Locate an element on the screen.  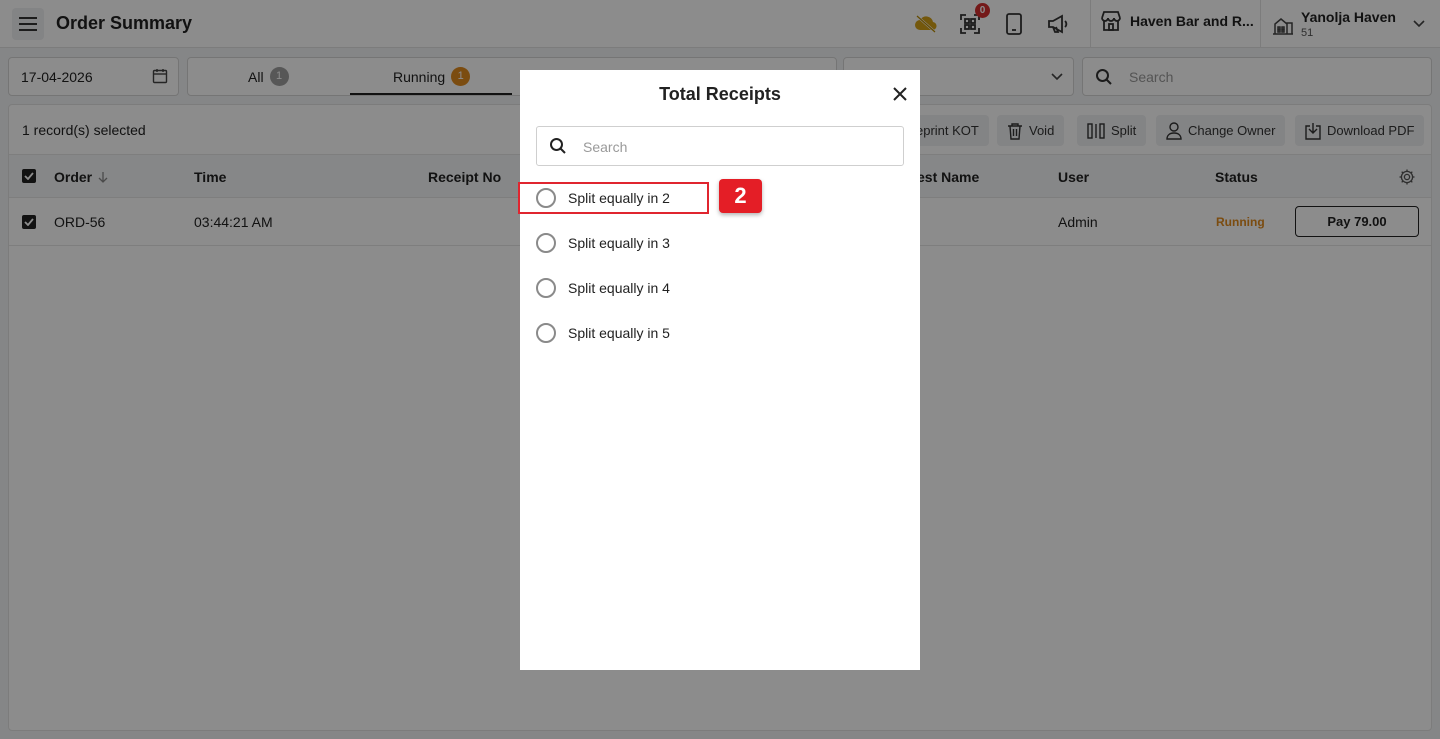
receipt-search-input is located at coordinates (733, 147).